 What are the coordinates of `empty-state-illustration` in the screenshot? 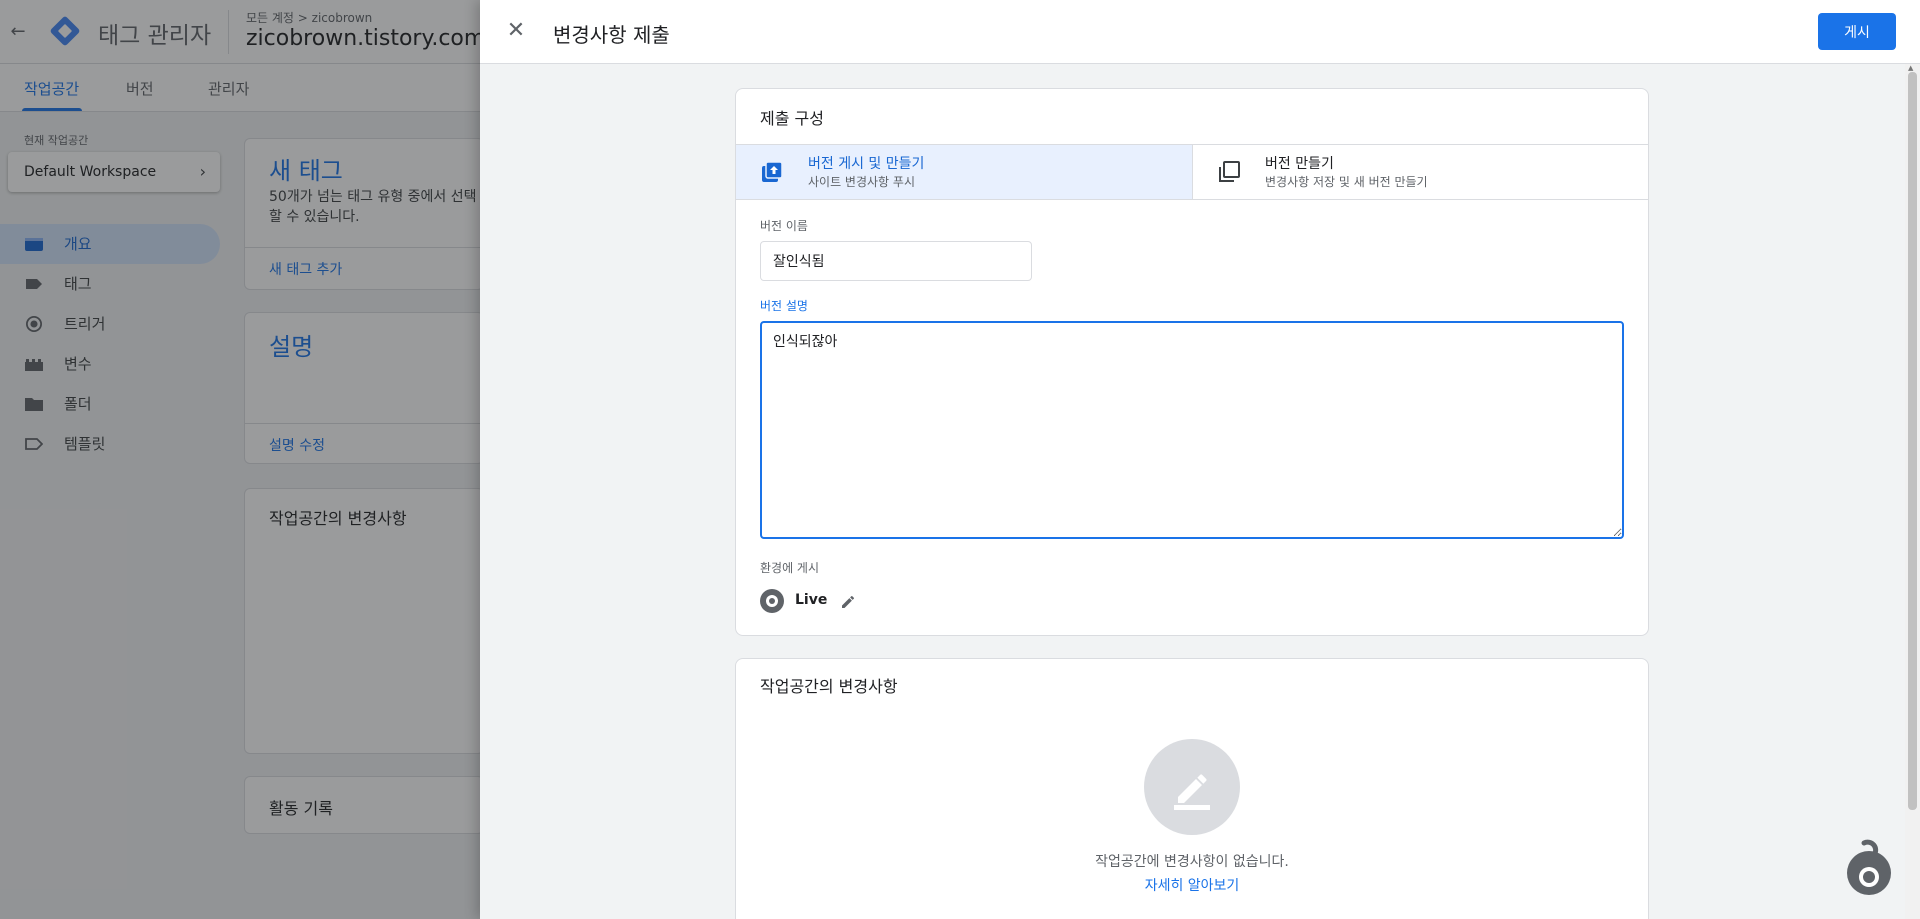 It's located at (1192, 787).